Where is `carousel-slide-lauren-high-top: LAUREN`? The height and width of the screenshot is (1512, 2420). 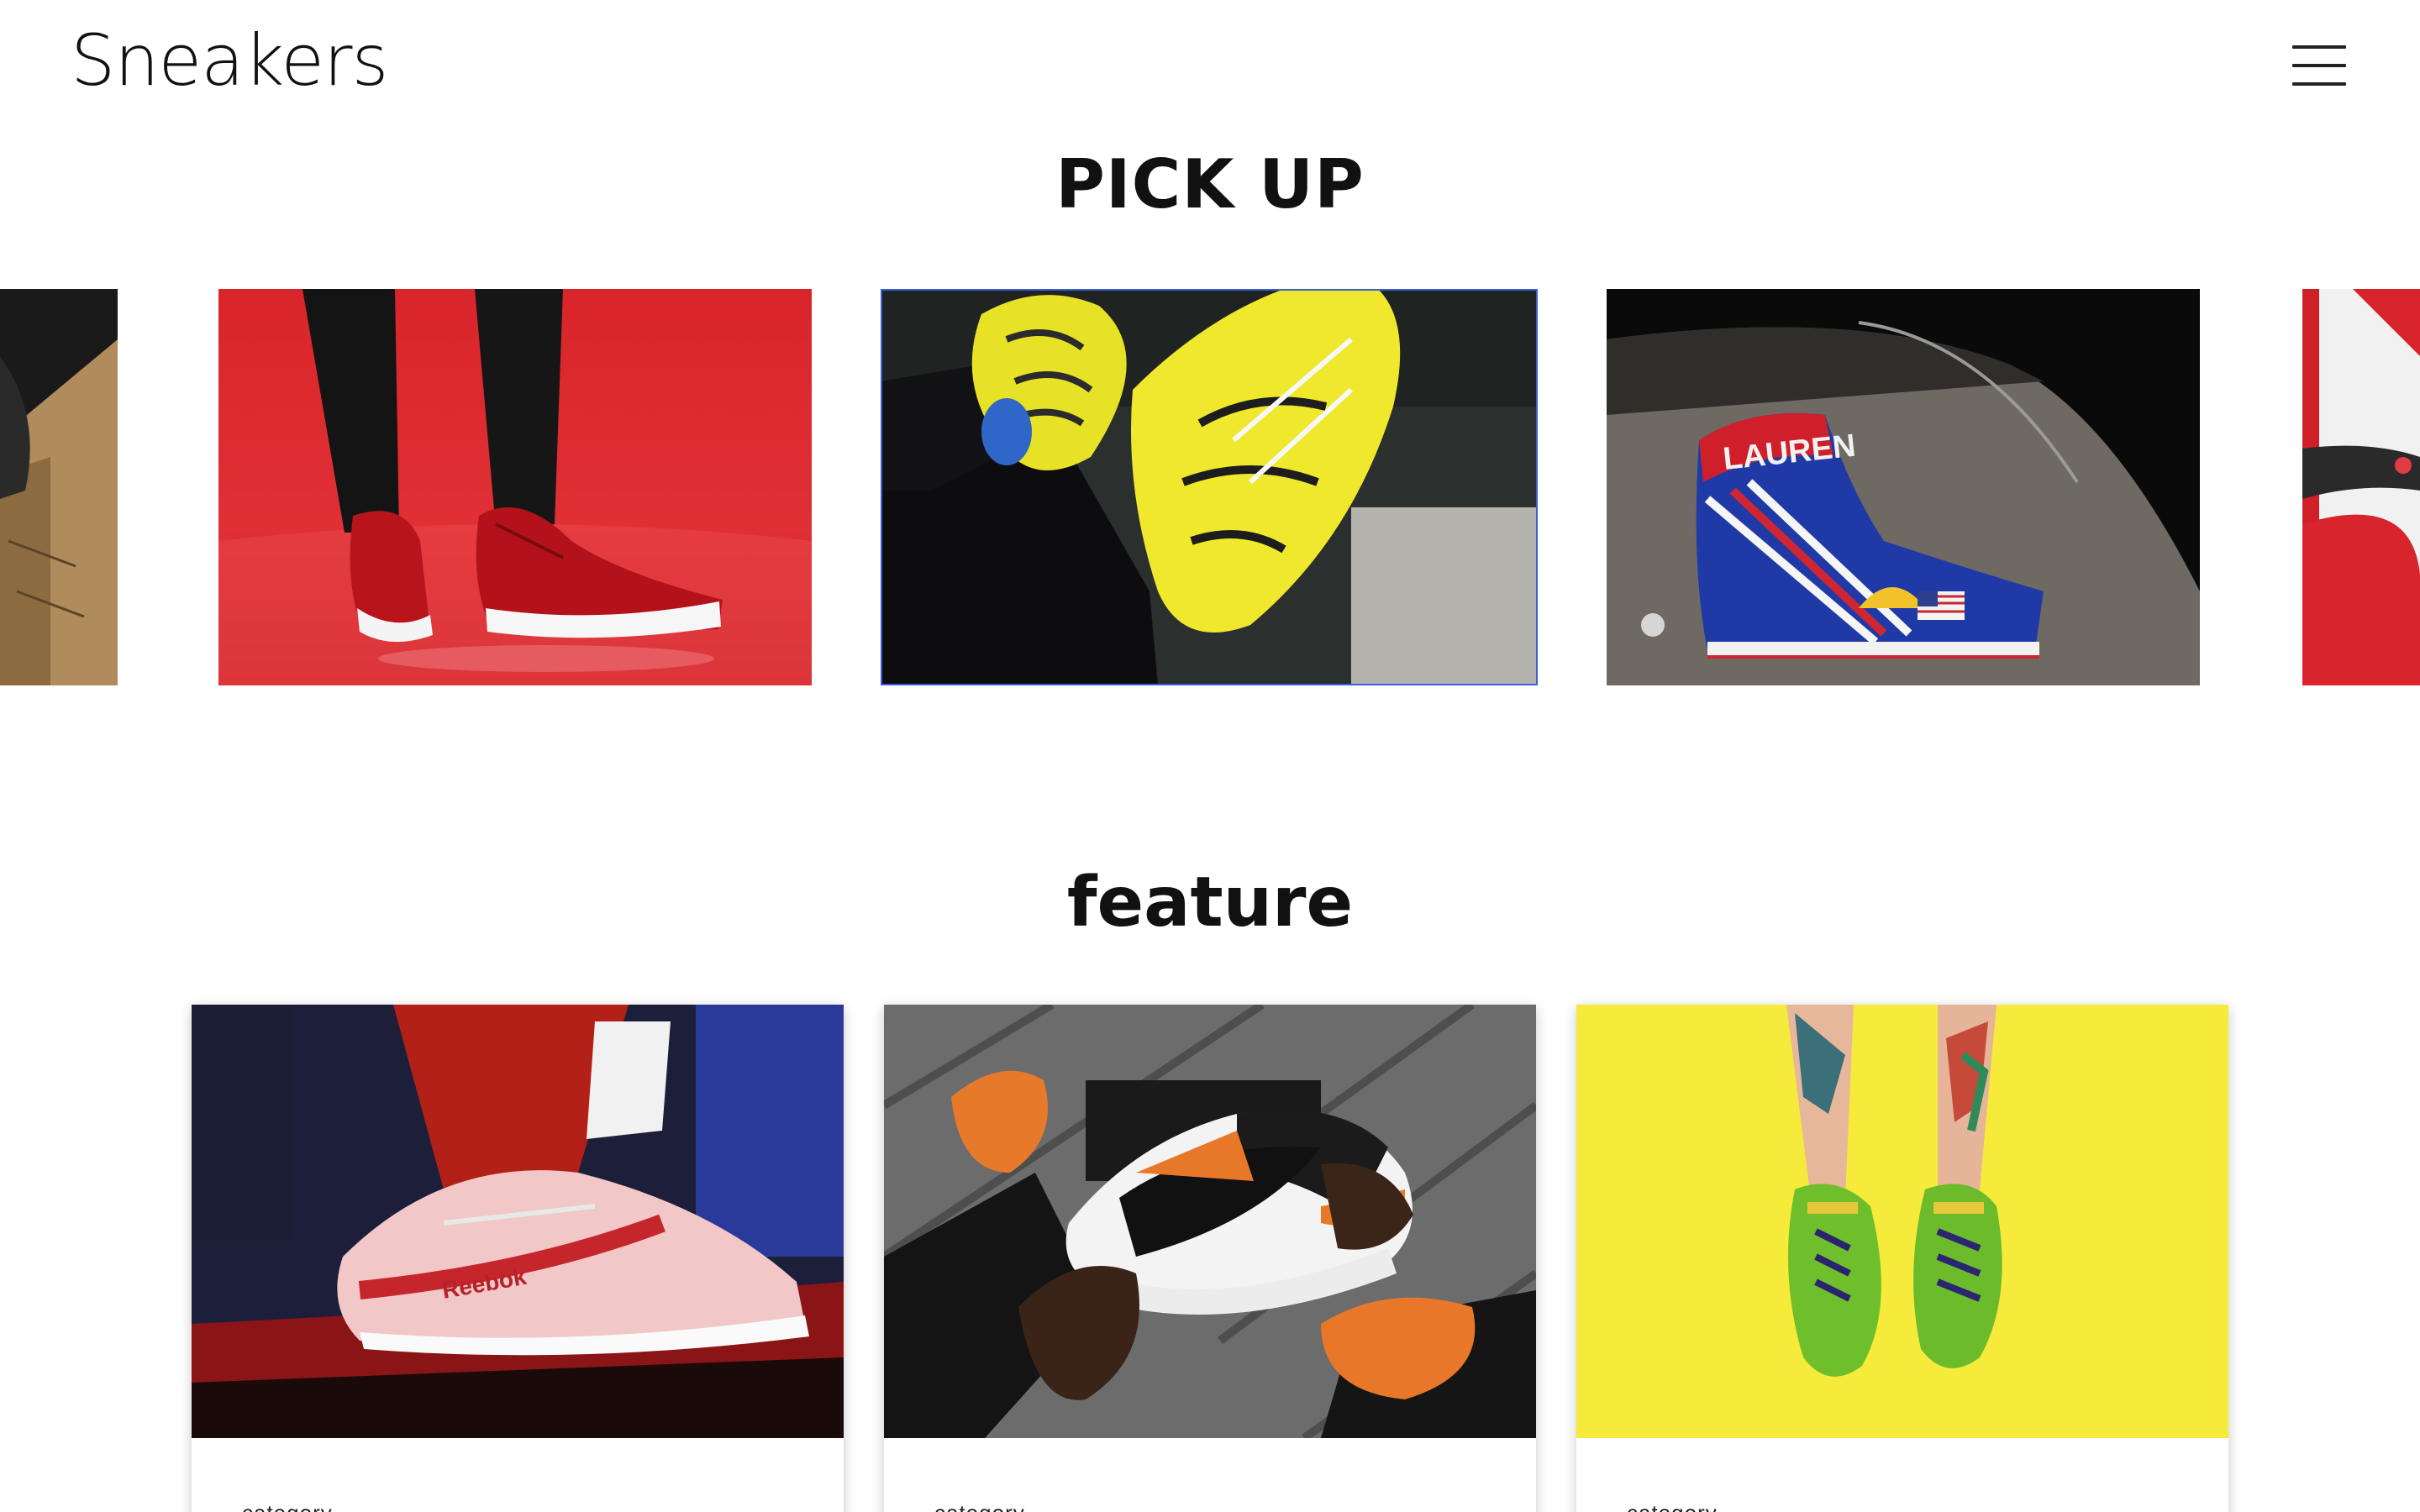 carousel-slide-lauren-high-top: LAUREN is located at coordinates (1904, 487).